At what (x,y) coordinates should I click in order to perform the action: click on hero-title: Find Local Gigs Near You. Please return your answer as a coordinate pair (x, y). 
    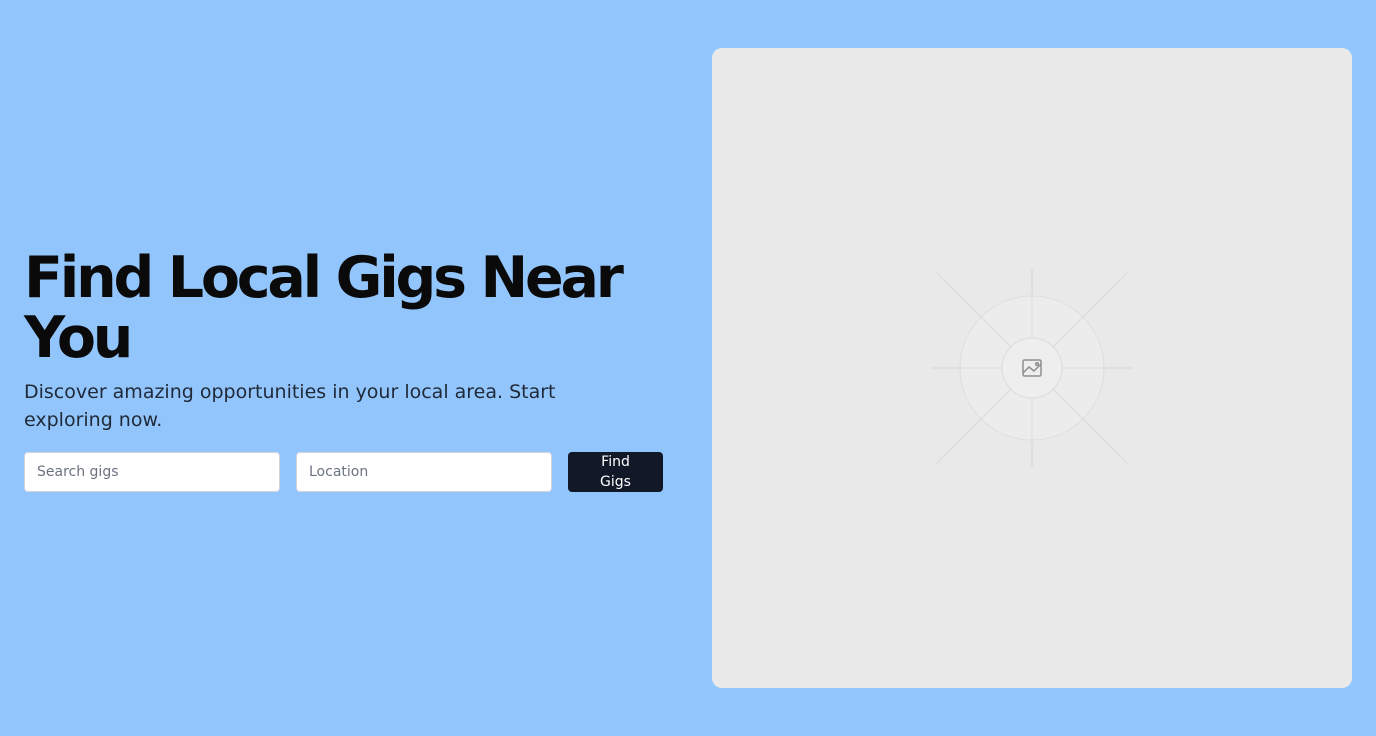
    Looking at the image, I should click on (324, 308).